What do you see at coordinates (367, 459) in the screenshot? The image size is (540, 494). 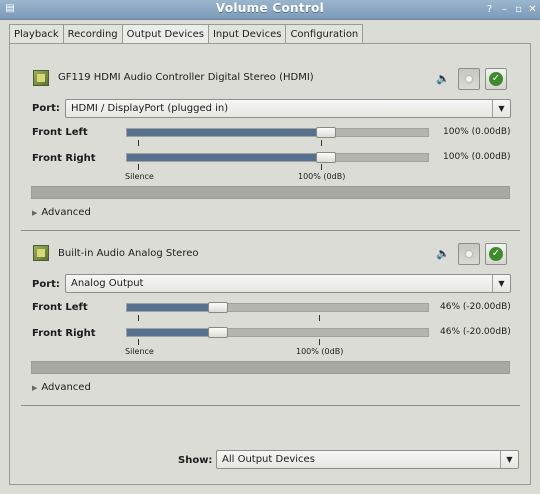 I see `show-devices-select: All Output Devices ▼` at bounding box center [367, 459].